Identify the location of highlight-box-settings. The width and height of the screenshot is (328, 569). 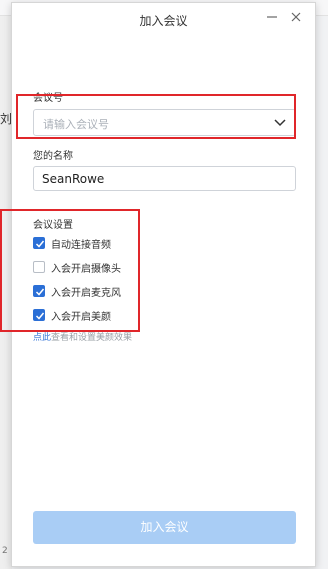
(70, 270).